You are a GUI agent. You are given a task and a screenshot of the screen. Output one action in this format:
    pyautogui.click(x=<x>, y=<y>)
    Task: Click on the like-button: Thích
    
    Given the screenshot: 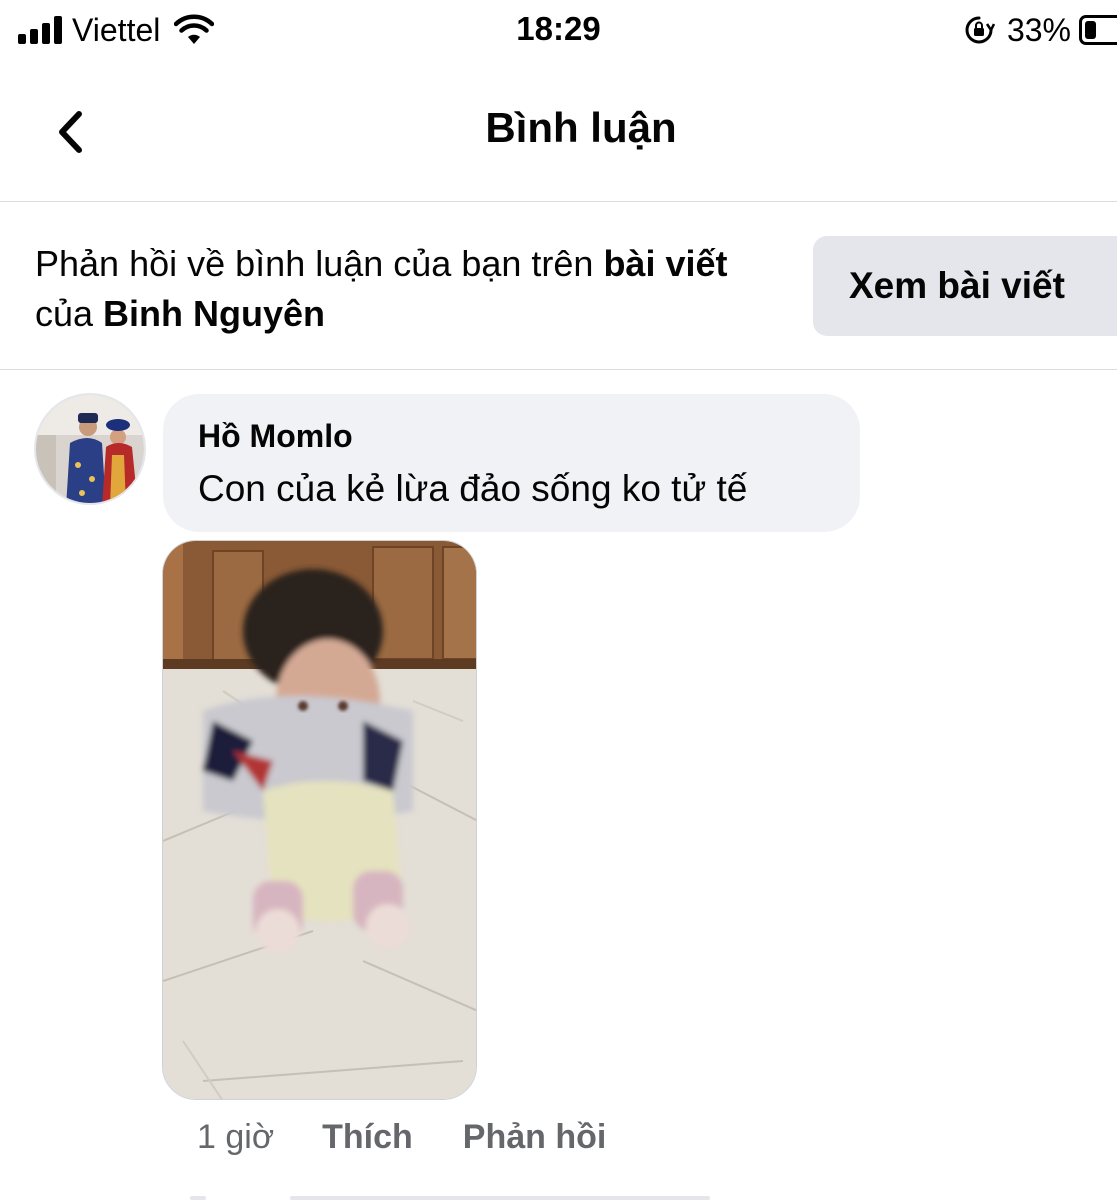 What is the action you would take?
    pyautogui.click(x=367, y=1137)
    